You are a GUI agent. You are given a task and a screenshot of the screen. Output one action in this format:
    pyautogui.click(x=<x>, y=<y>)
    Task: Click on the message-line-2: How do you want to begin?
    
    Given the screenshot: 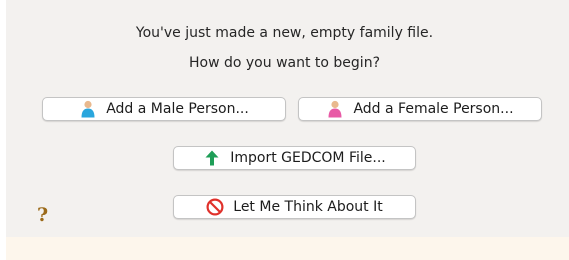 What is the action you would take?
    pyautogui.click(x=284, y=63)
    